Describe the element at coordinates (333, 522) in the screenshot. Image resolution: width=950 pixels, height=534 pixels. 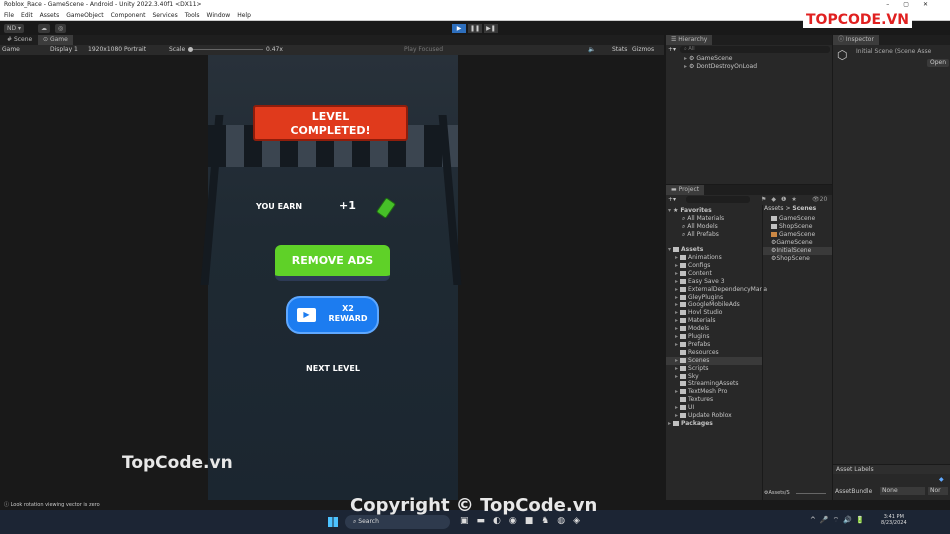
I see `start-icon` at that location.